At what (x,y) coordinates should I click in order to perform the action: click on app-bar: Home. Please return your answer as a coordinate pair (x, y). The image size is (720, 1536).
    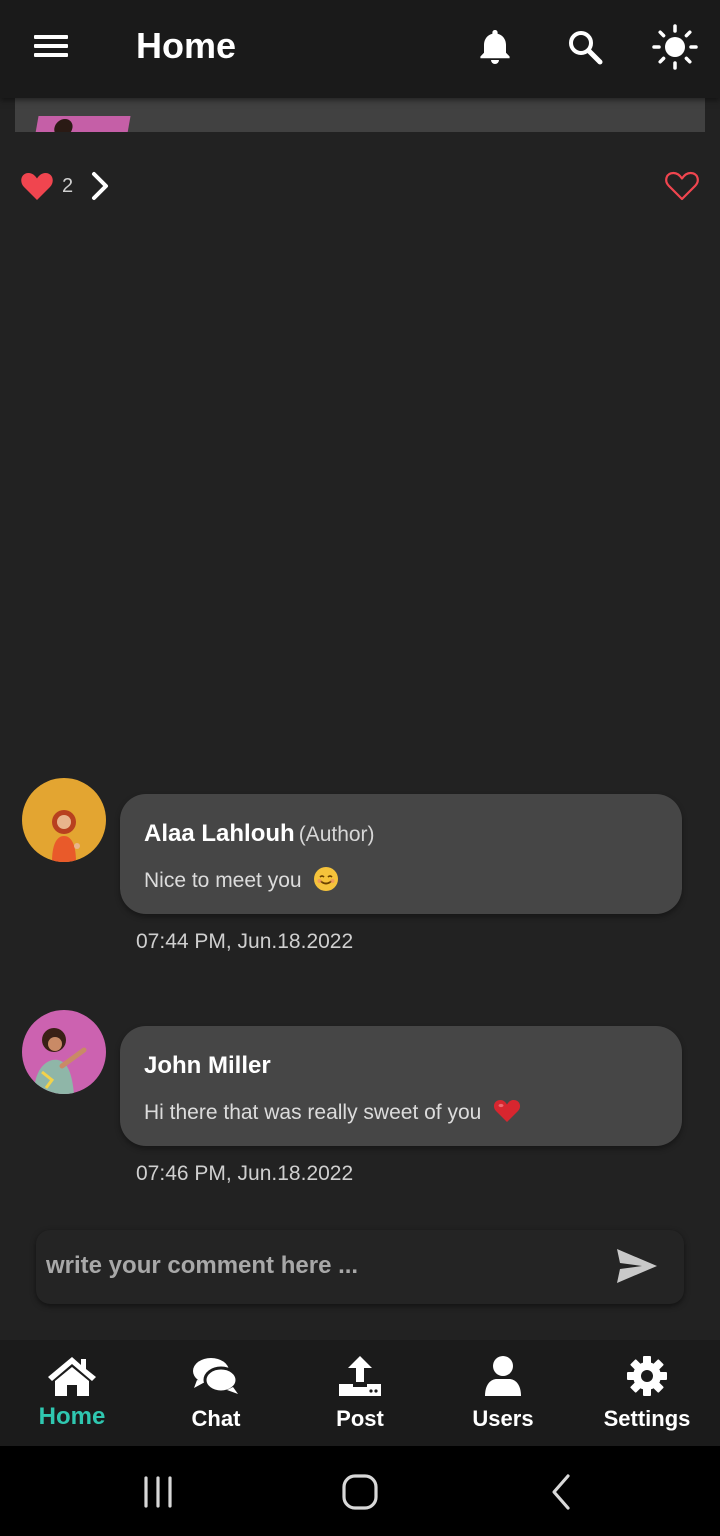
    Looking at the image, I should click on (360, 49).